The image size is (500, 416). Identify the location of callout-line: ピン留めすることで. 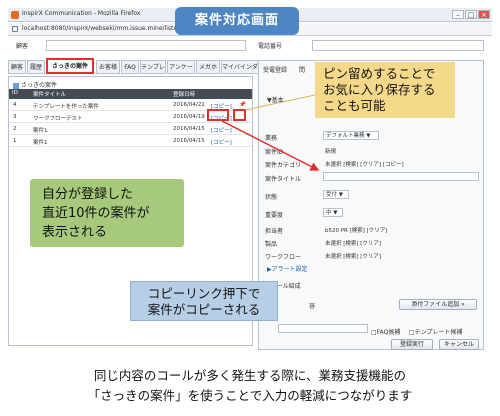
(379, 73).